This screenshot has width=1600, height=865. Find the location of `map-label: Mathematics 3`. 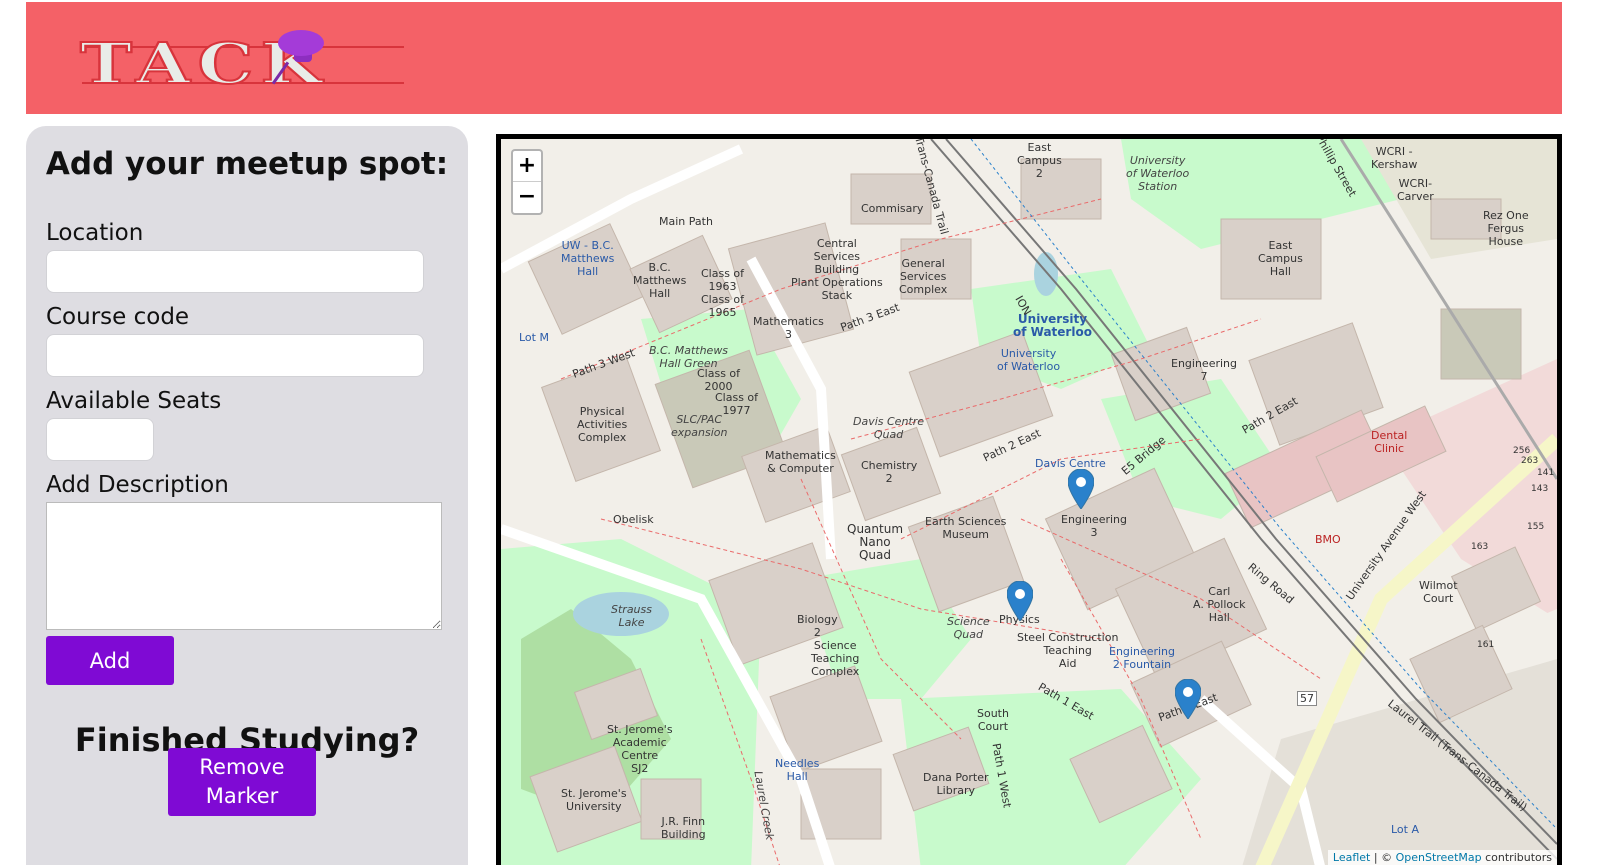

map-label: Mathematics 3 is located at coordinates (788, 328).